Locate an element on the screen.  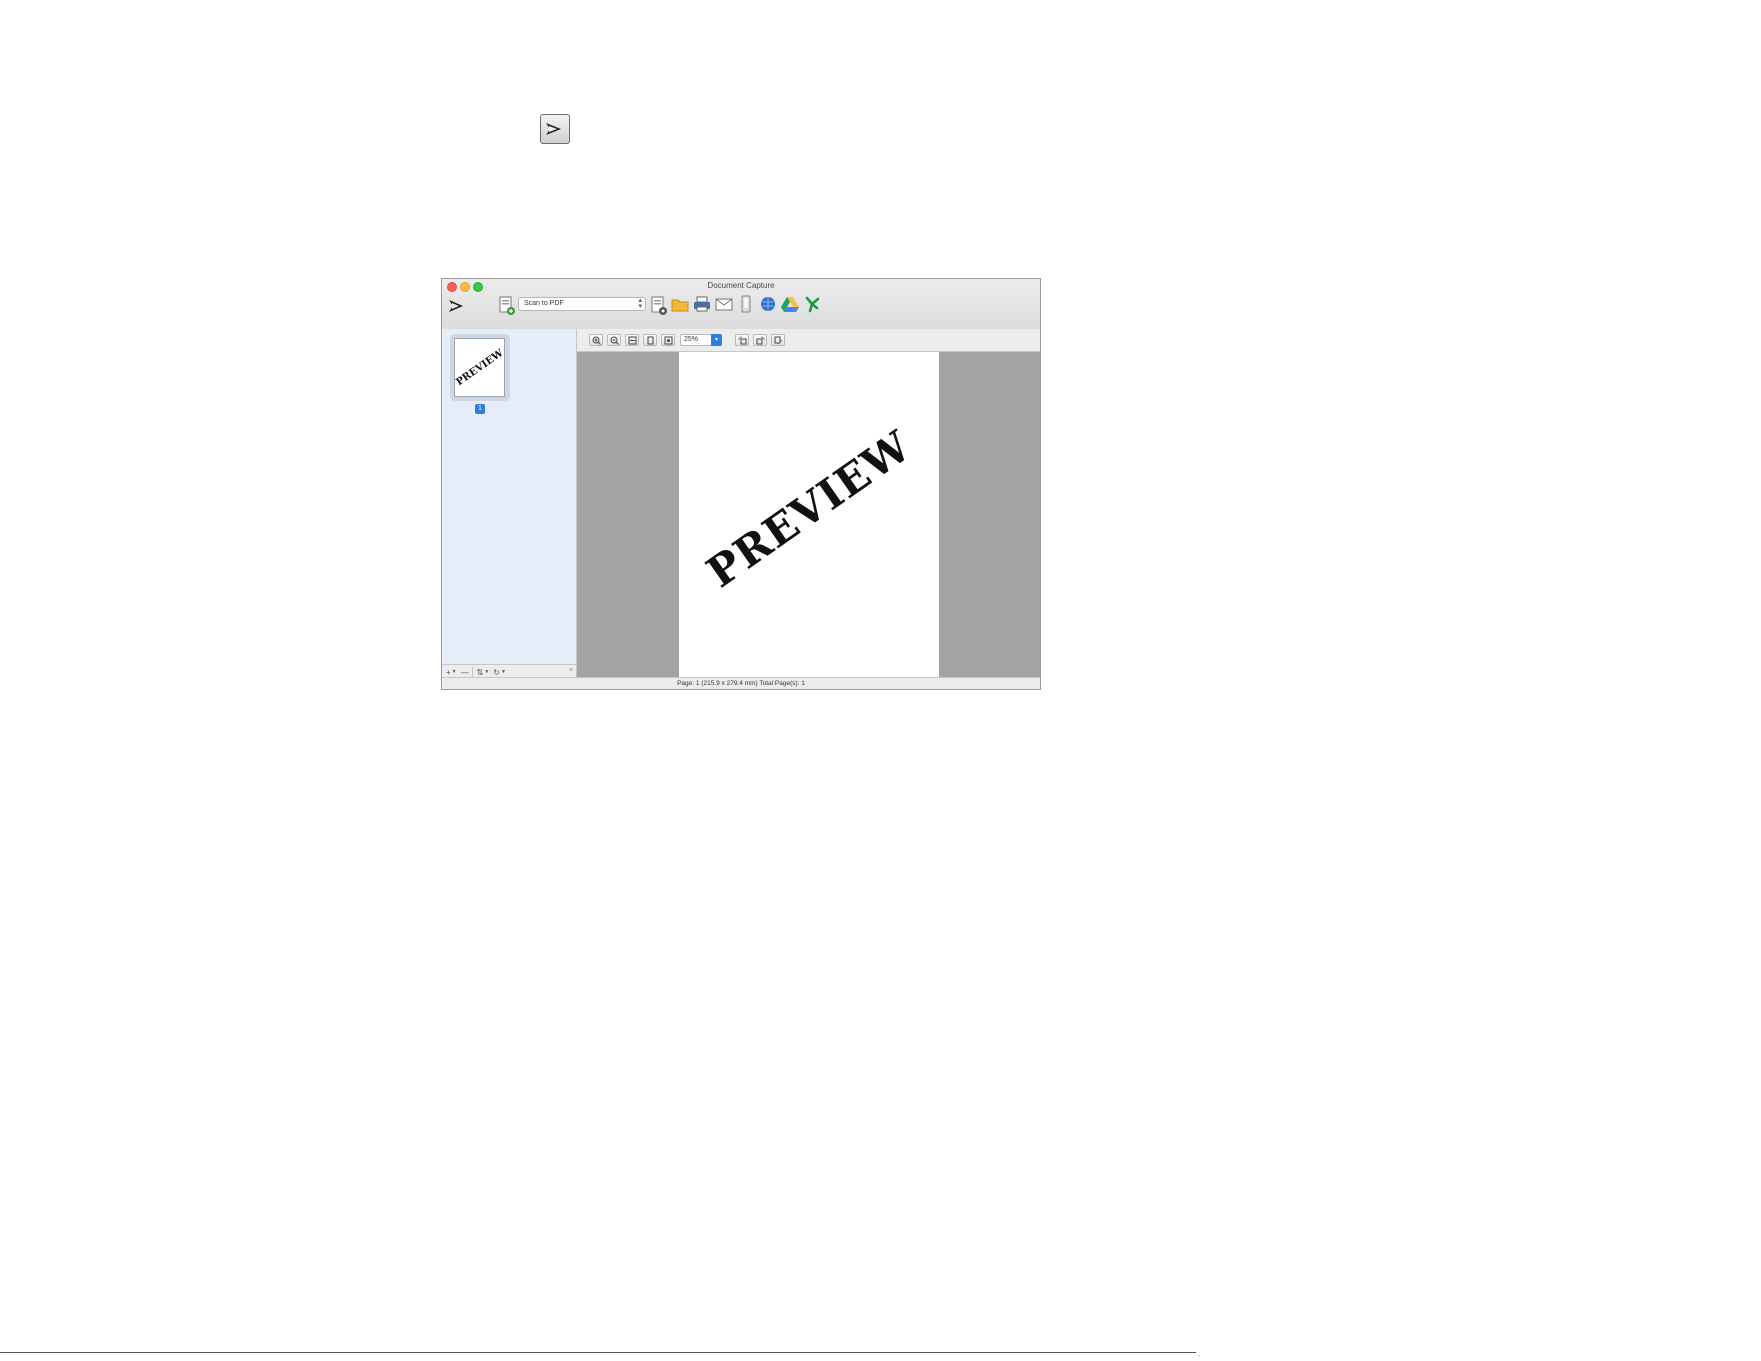
actual-size-icon is located at coordinates (668, 340).